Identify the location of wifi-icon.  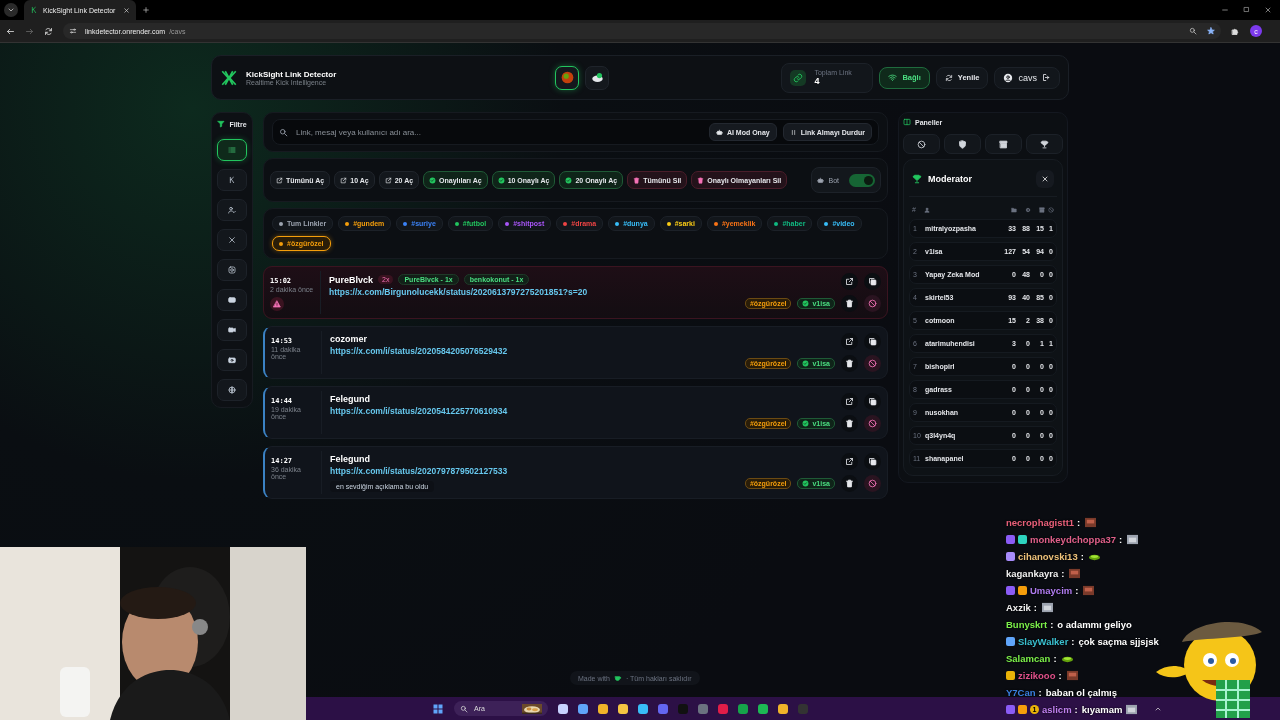
(893, 77).